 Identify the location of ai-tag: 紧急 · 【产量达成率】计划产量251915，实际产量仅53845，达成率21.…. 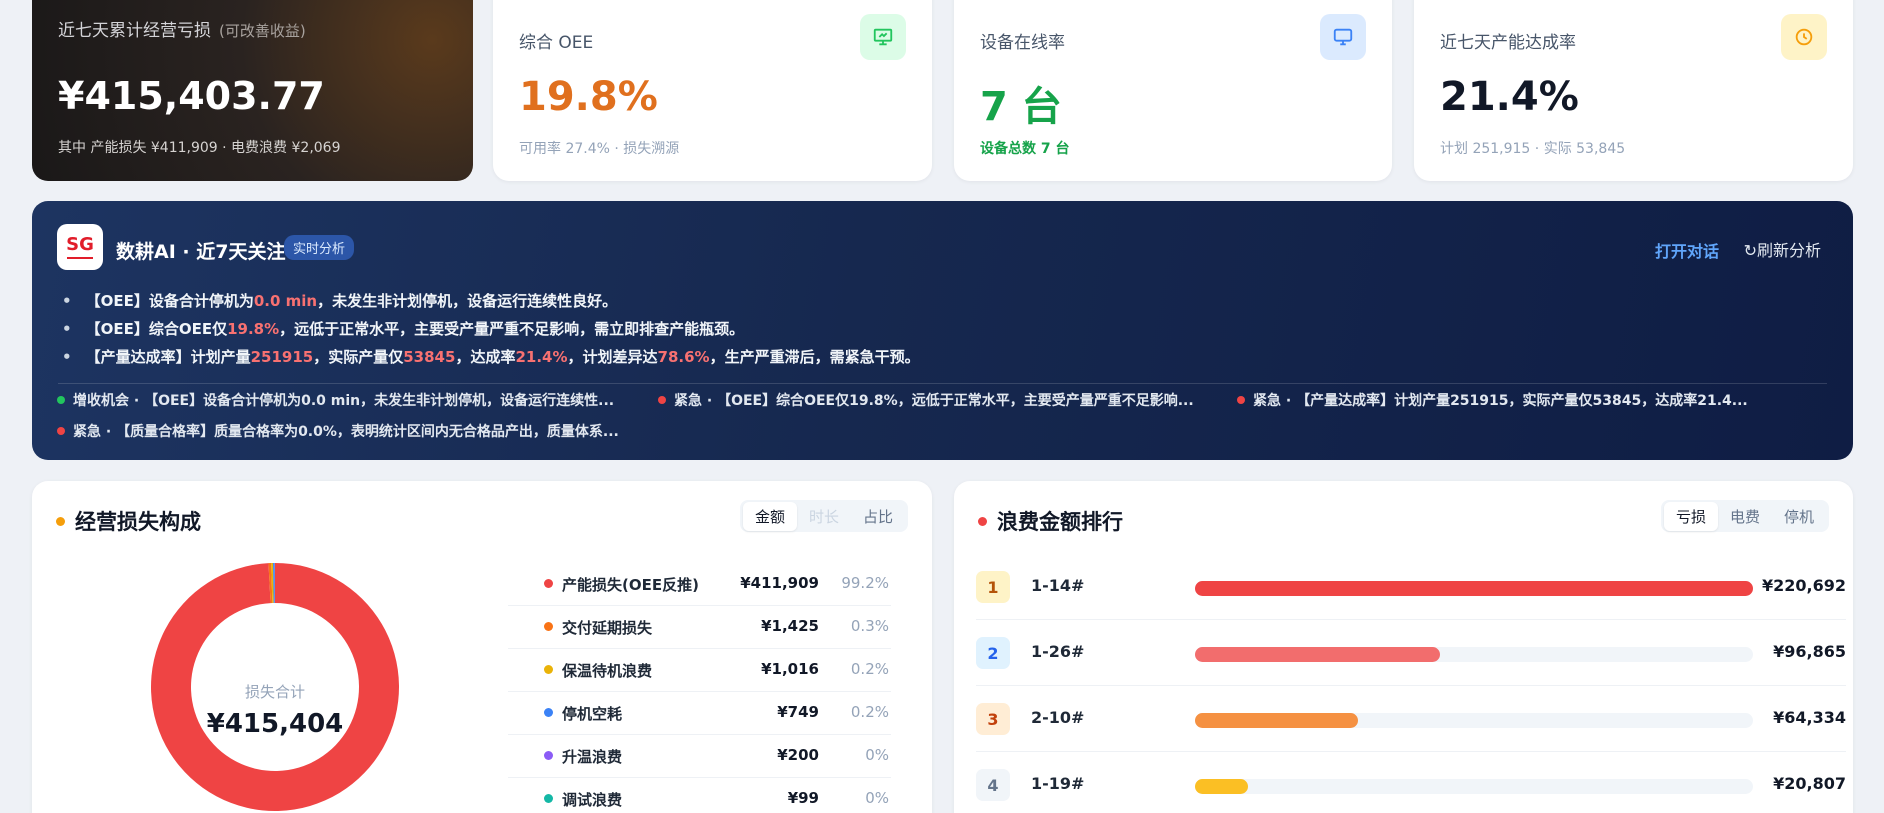
(1492, 400).